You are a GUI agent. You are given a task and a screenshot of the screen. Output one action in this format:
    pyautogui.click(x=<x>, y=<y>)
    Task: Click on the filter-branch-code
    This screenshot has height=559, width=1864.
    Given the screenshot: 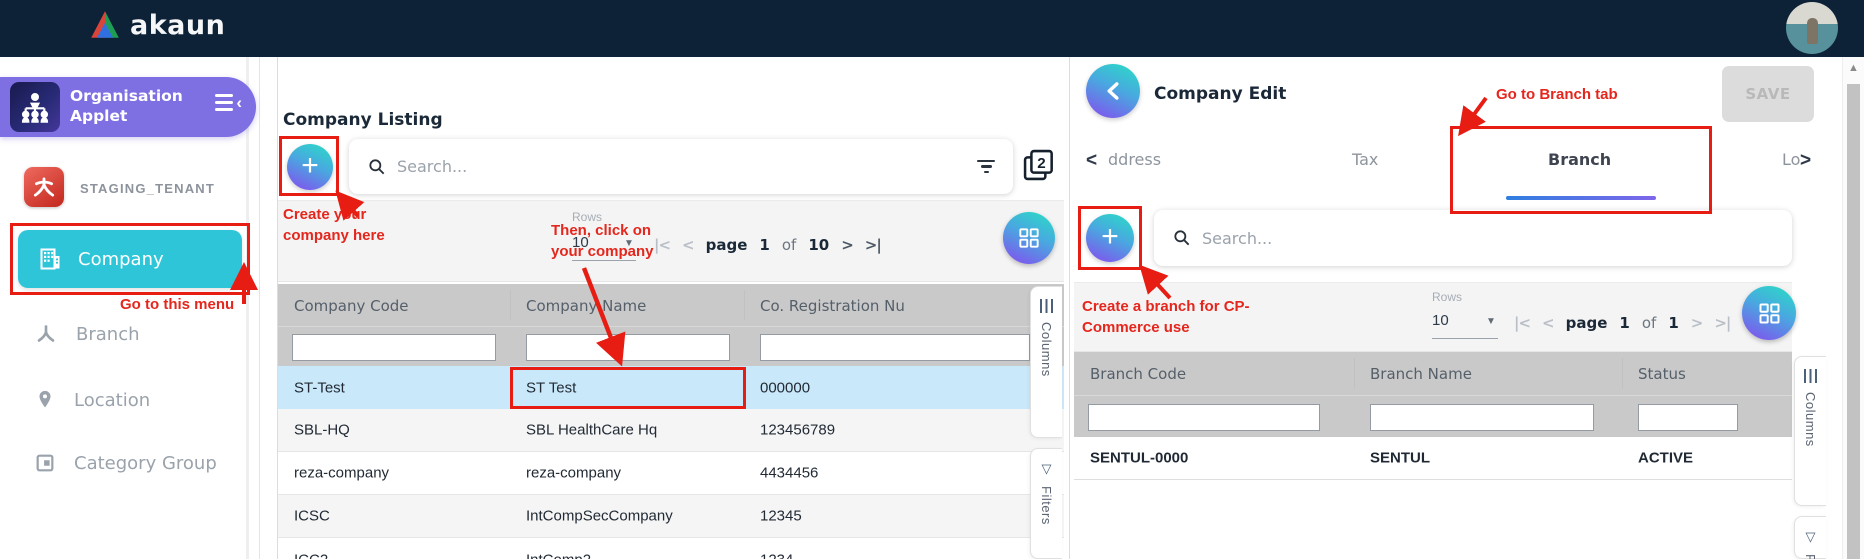 What is the action you would take?
    pyautogui.click(x=1204, y=417)
    